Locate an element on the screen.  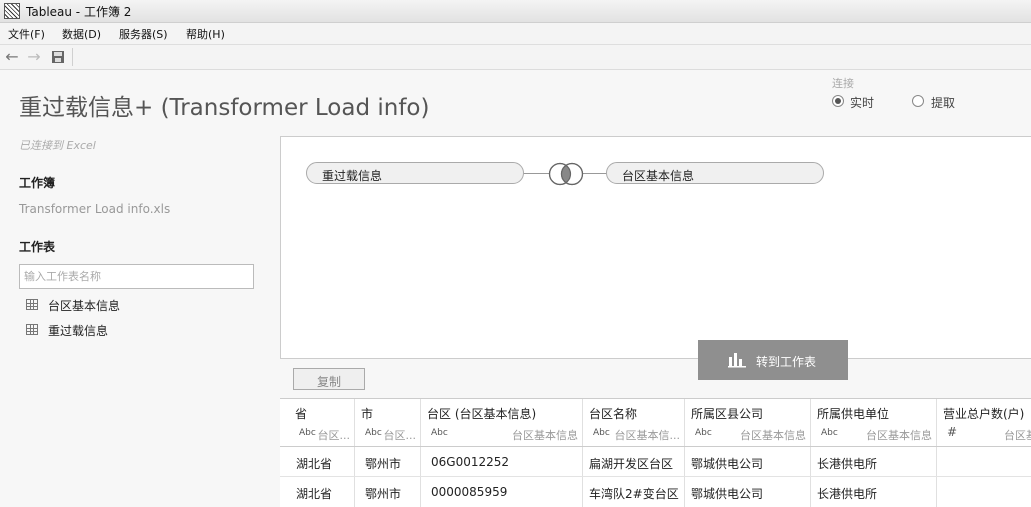
column-county-company: 所属区县公司 Abc 台区基本信息 鄂城供电公司 鄂城供电公司 is located at coordinates (748, 453).